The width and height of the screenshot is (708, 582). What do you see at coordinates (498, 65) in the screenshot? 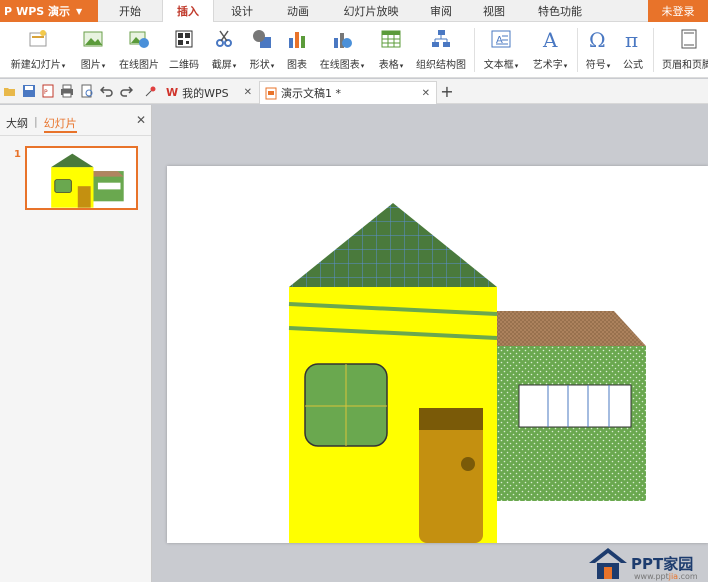
I see `textbox-label: 文本框` at bounding box center [498, 65].